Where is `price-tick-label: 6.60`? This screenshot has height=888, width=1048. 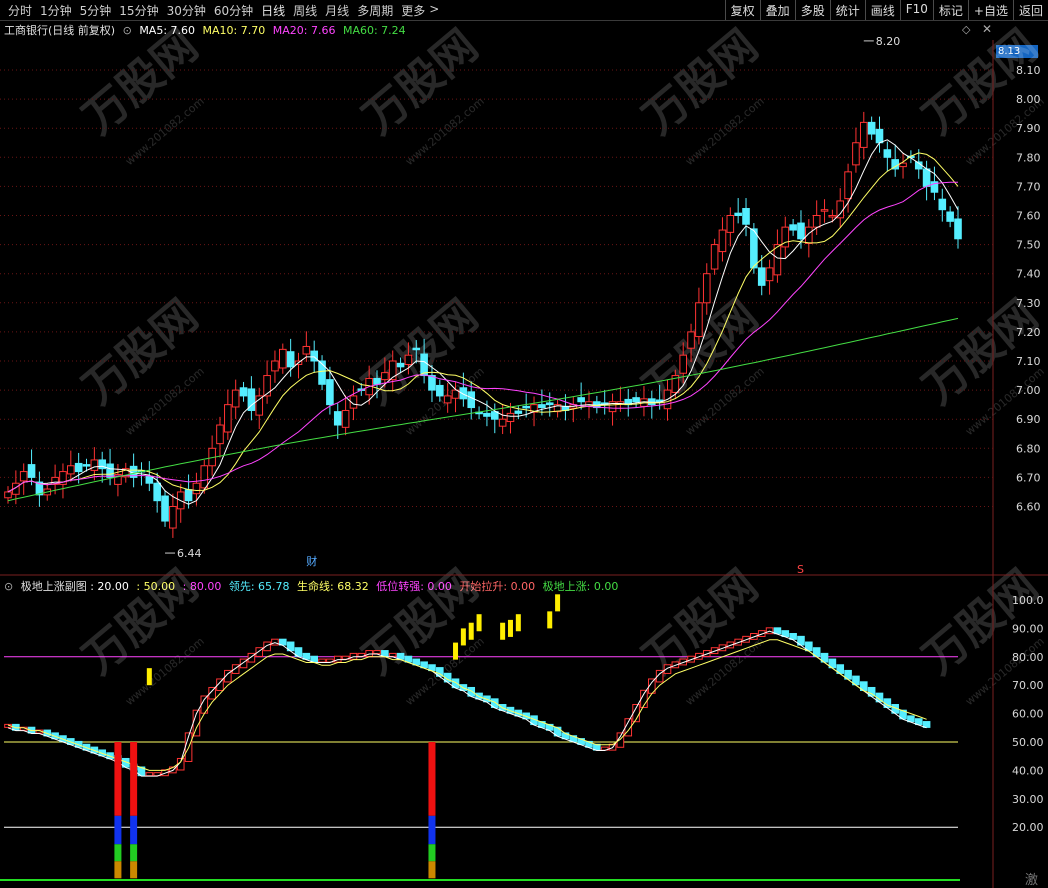
price-tick-label: 6.60 is located at coordinates (1028, 507).